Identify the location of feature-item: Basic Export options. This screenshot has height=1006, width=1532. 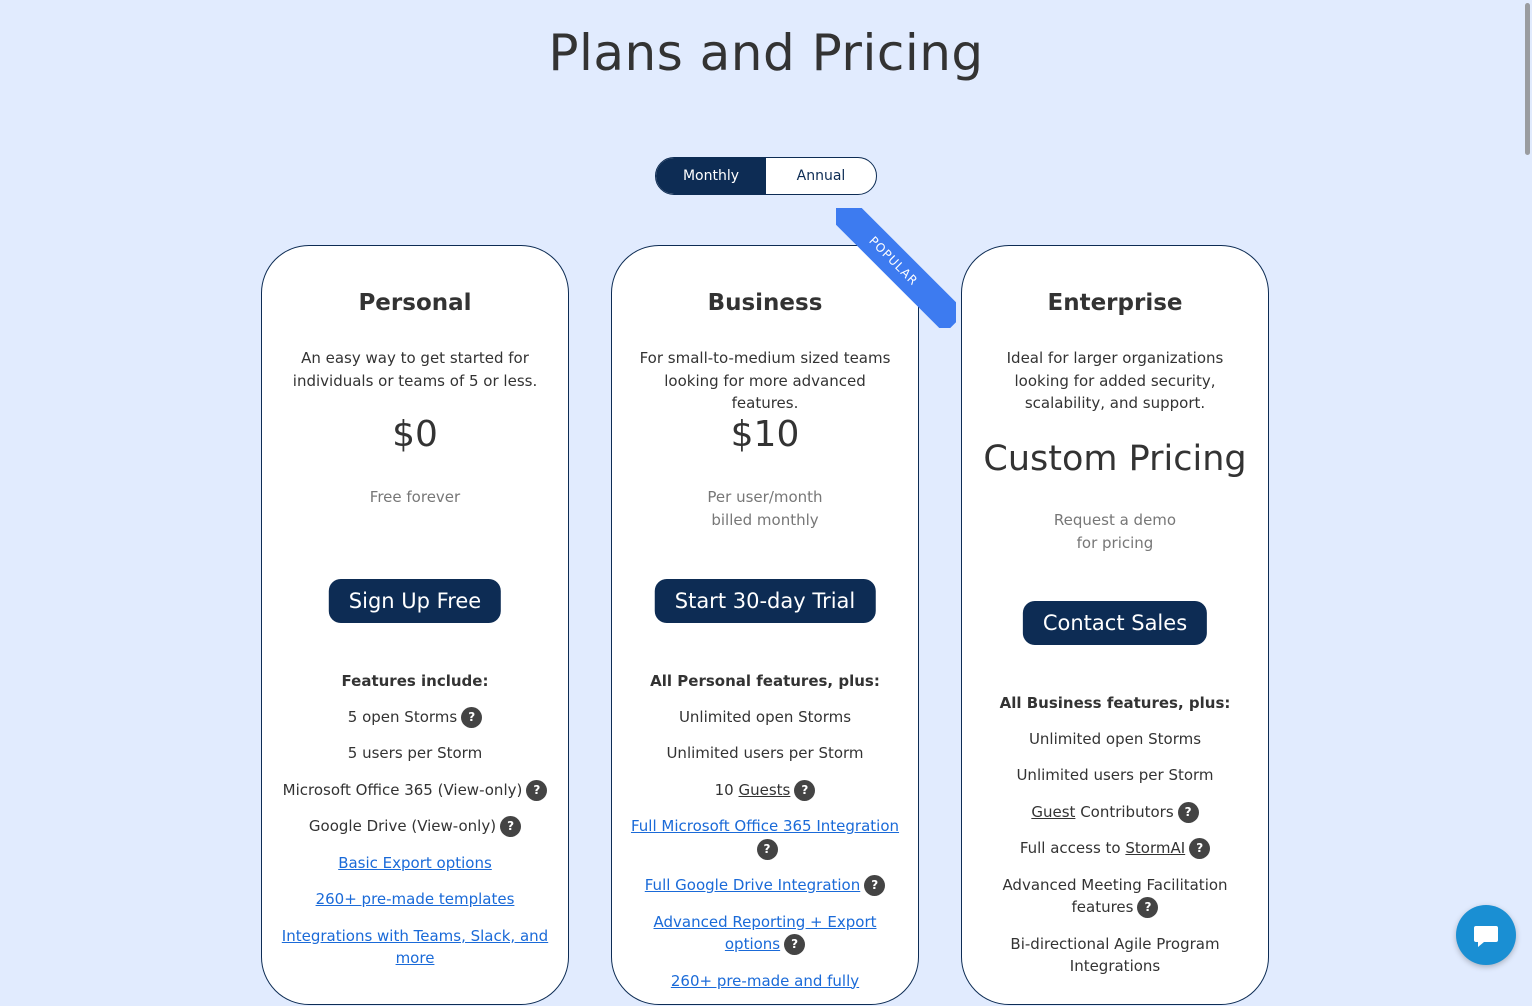
(415, 863).